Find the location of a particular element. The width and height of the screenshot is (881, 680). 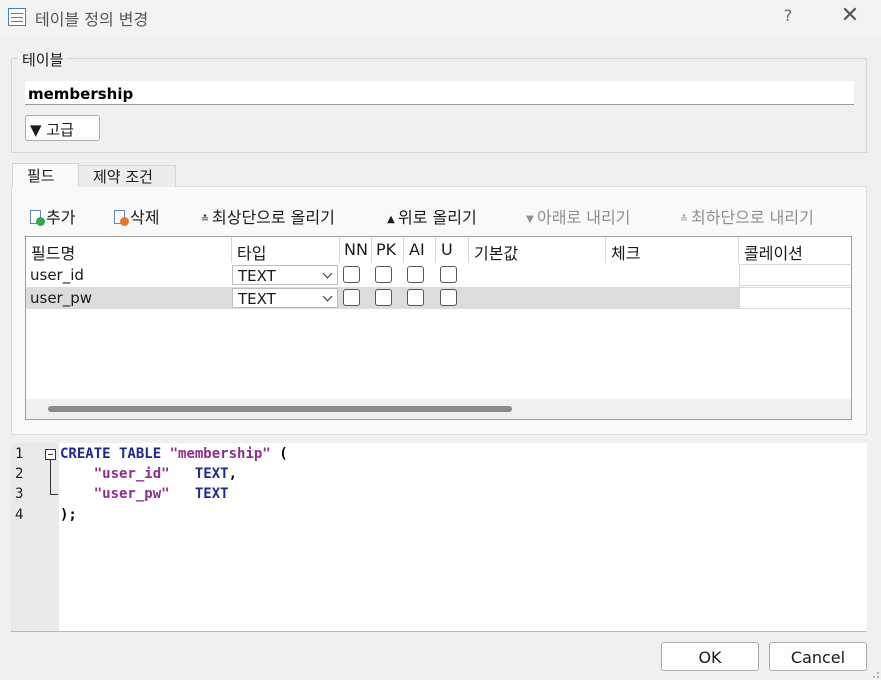

sql-comma: , is located at coordinates (233, 474).